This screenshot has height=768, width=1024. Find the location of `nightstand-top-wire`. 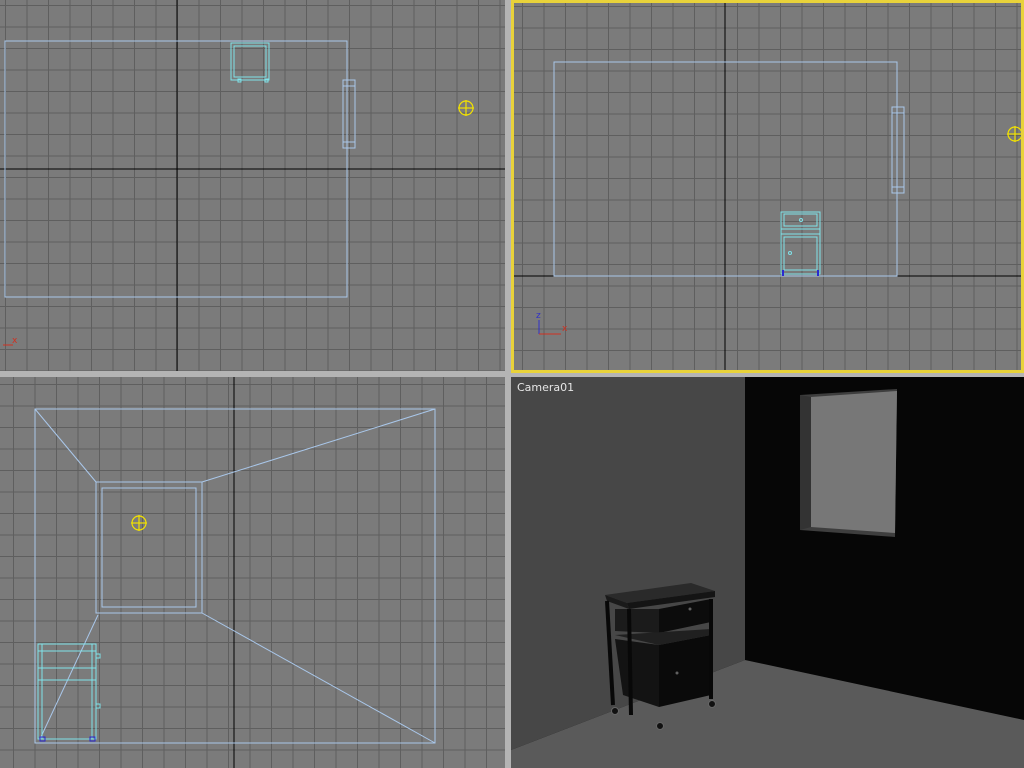

nightstand-top-wire is located at coordinates (250, 62).